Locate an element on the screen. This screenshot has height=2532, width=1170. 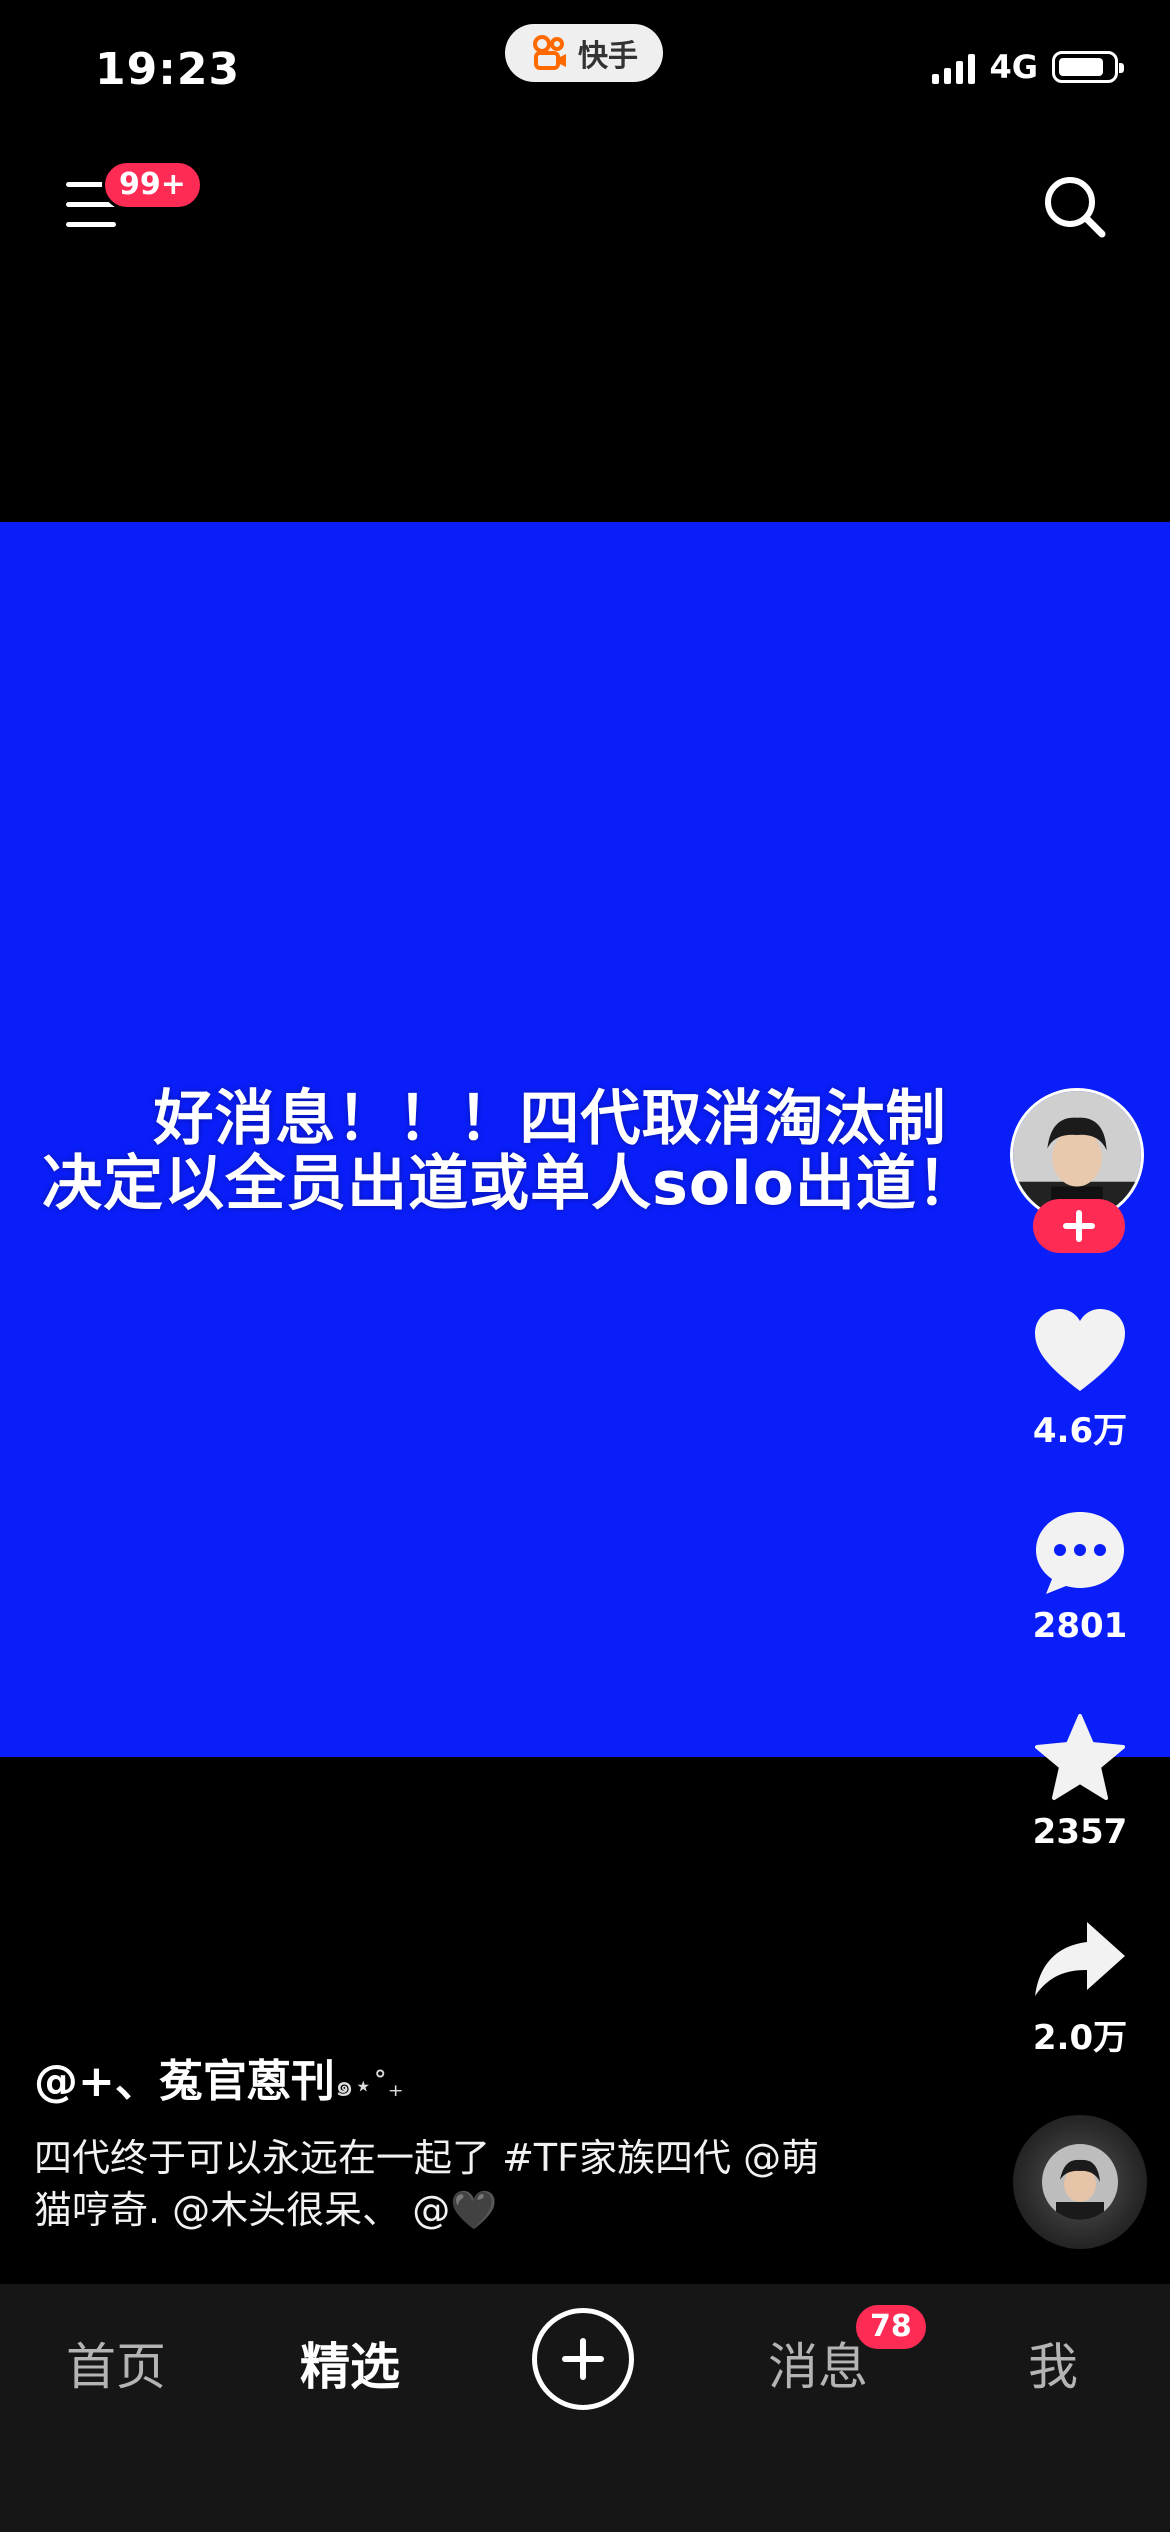
app-name: 快手 is located at coordinates (608, 56).